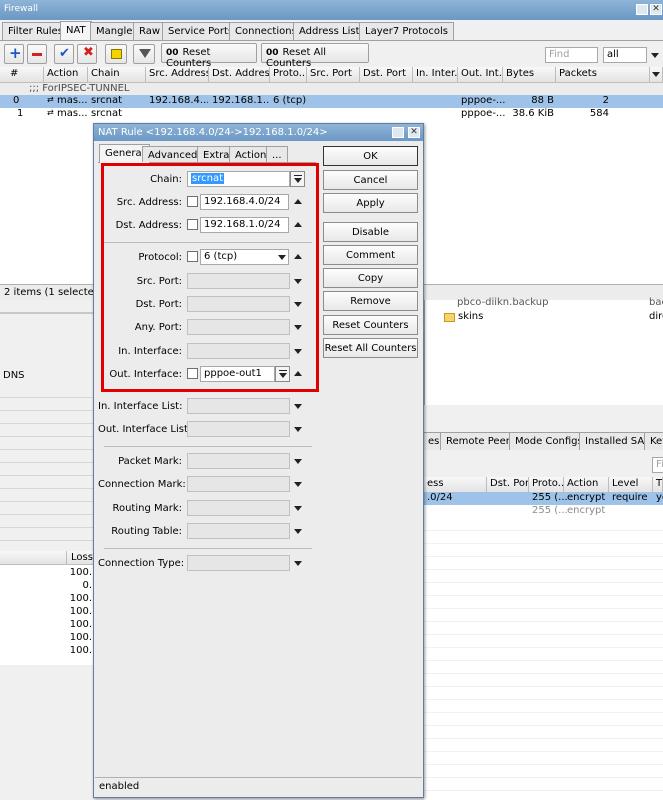  What do you see at coordinates (543, 511) in the screenshot?
I see `table-row: 255 (... encrypt` at bounding box center [543, 511].